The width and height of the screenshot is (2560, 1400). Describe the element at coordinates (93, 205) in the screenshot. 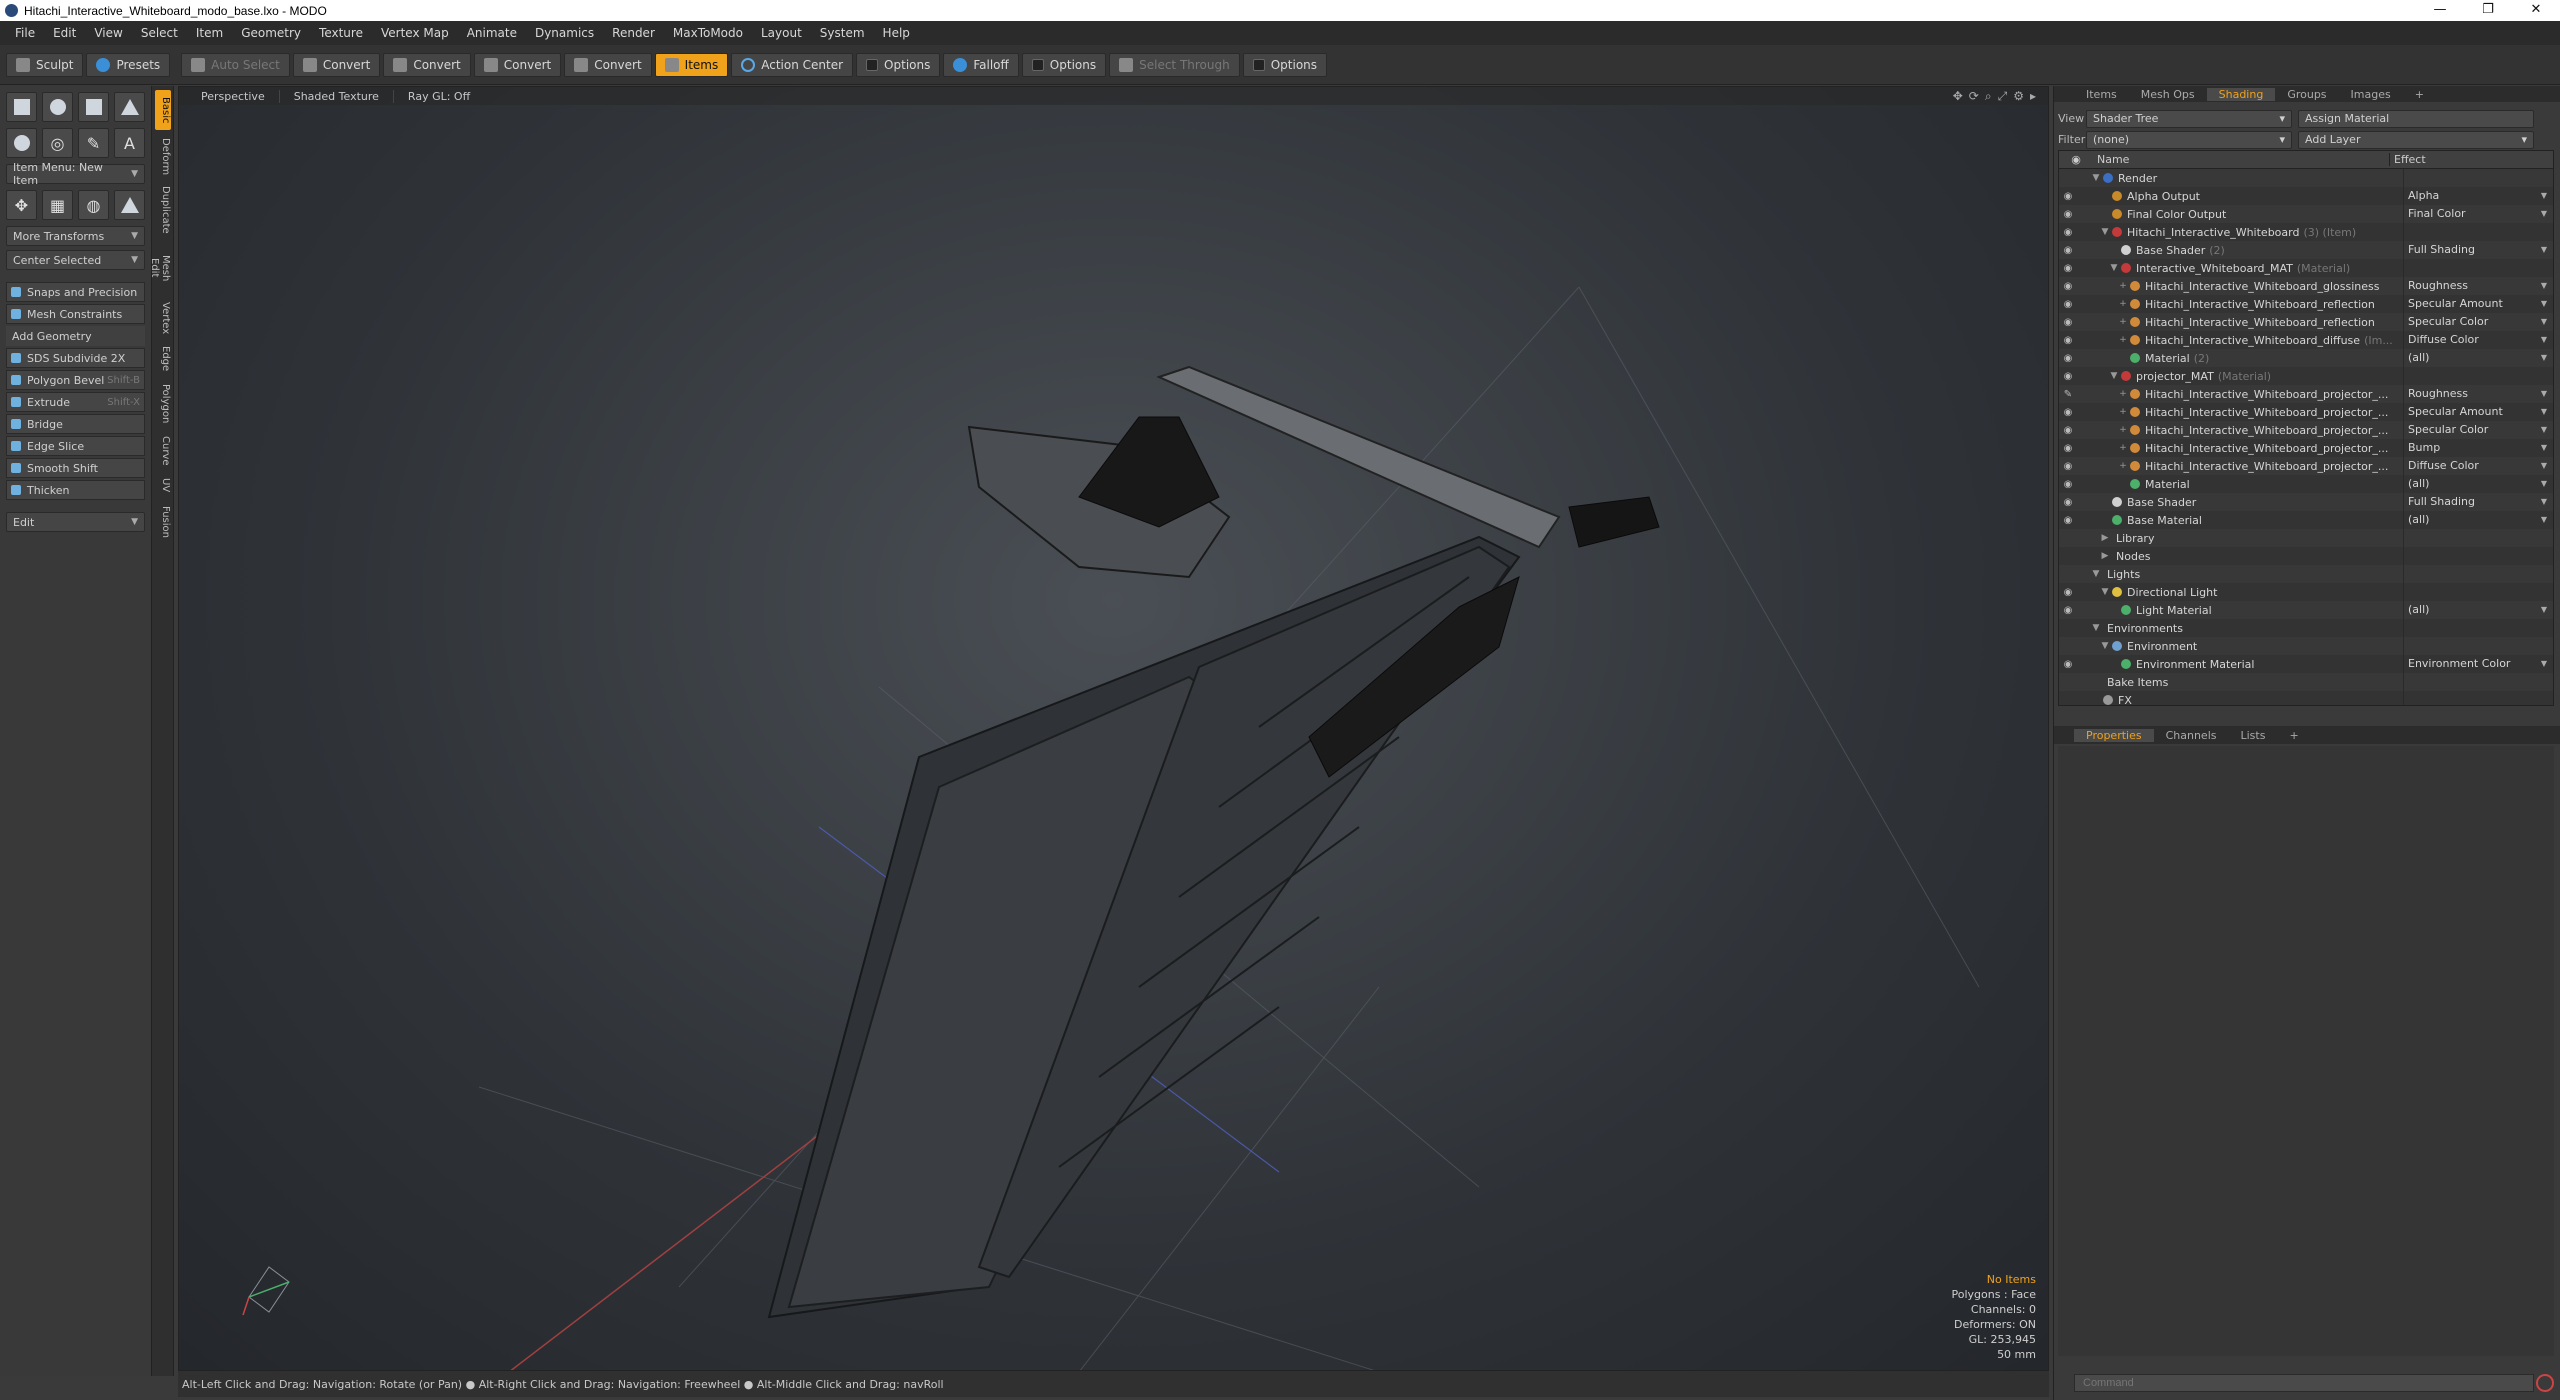

I see `globe-tool: ◍` at that location.